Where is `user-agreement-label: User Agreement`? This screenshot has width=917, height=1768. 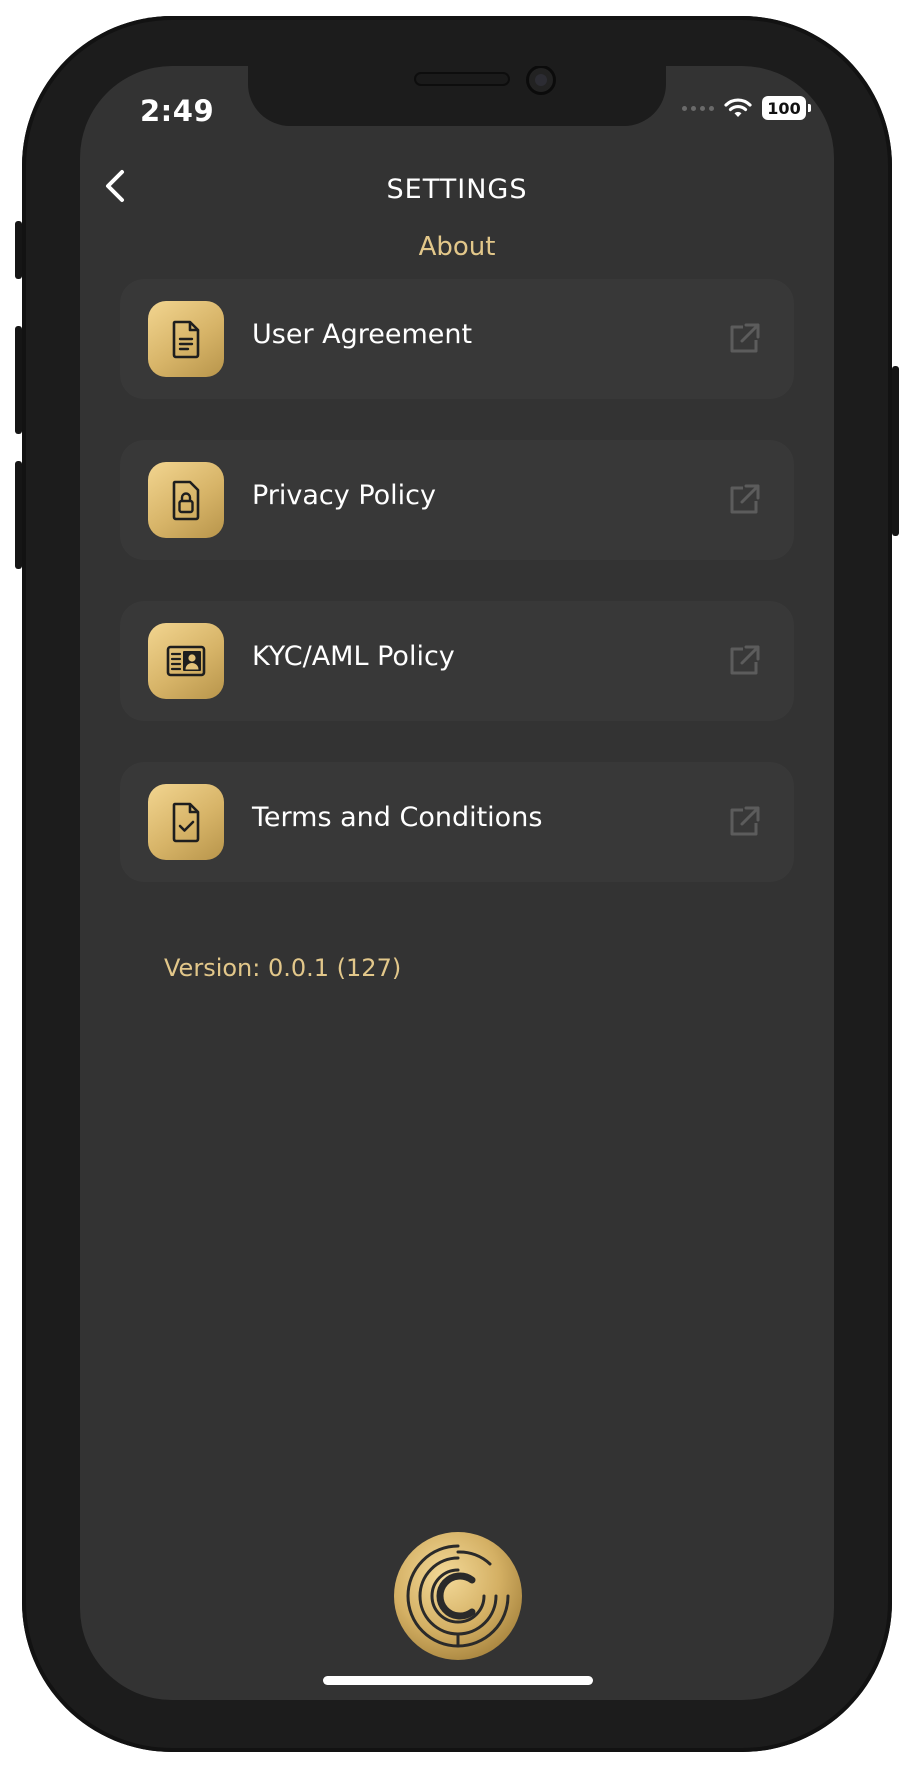
user-agreement-label: User Agreement is located at coordinates (362, 334).